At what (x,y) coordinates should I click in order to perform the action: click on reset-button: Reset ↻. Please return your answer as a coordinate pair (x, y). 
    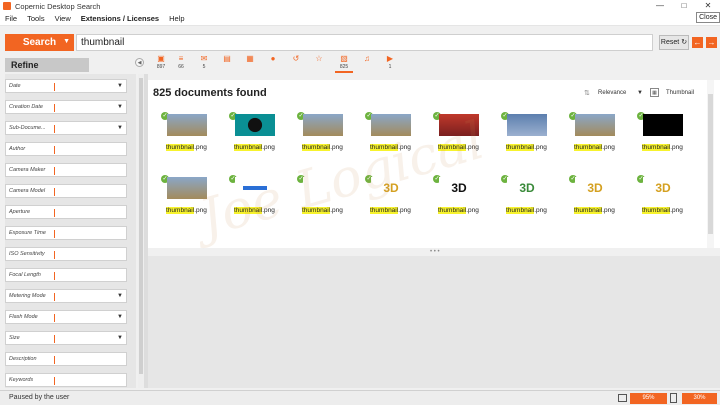
    Looking at the image, I should click on (674, 42).